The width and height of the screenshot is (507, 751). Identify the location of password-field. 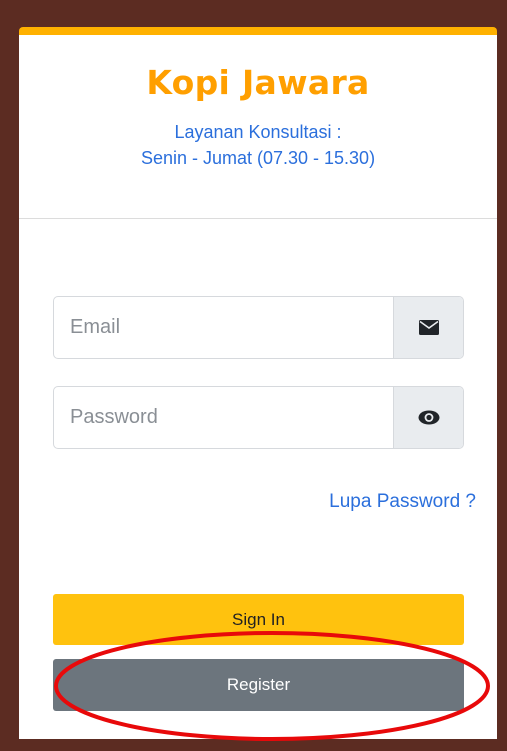
(258, 417).